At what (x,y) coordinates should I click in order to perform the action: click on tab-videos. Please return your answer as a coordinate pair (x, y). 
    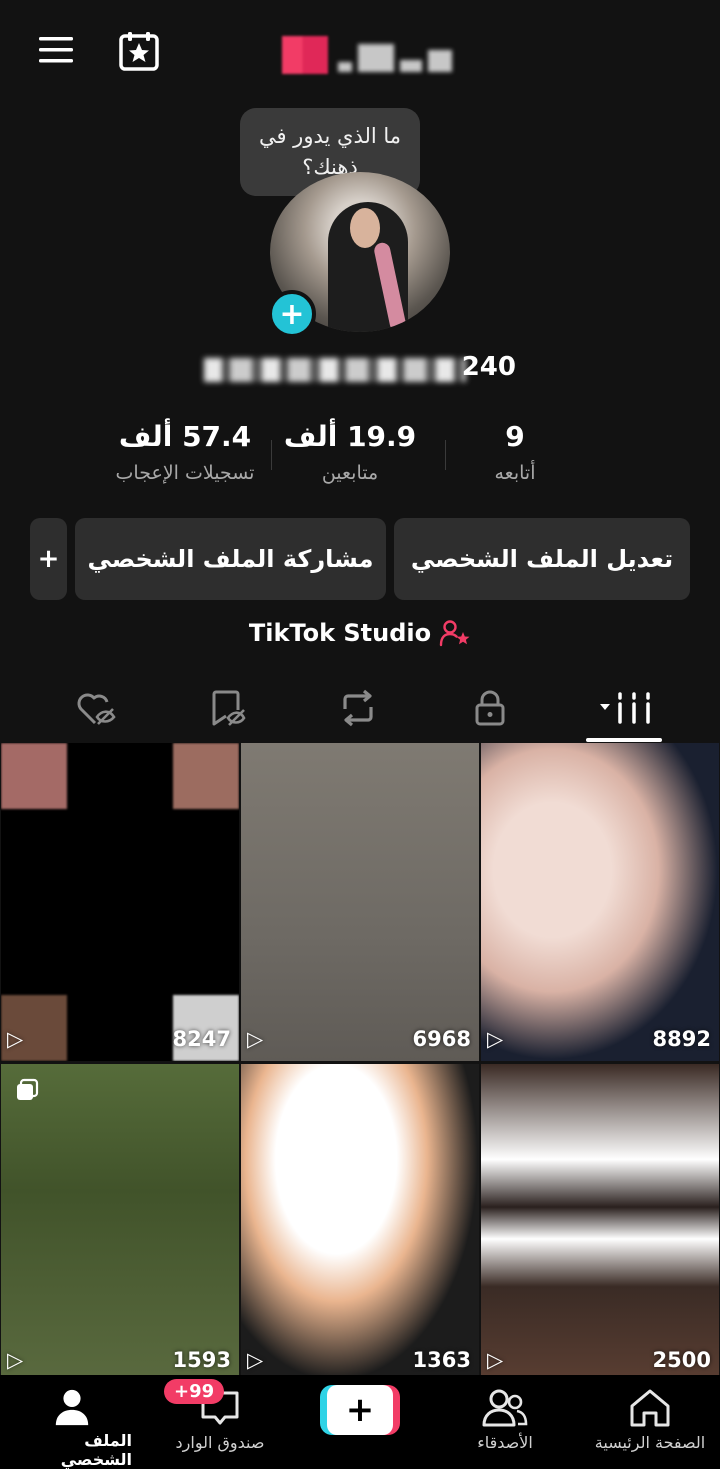
    Looking at the image, I should click on (626, 708).